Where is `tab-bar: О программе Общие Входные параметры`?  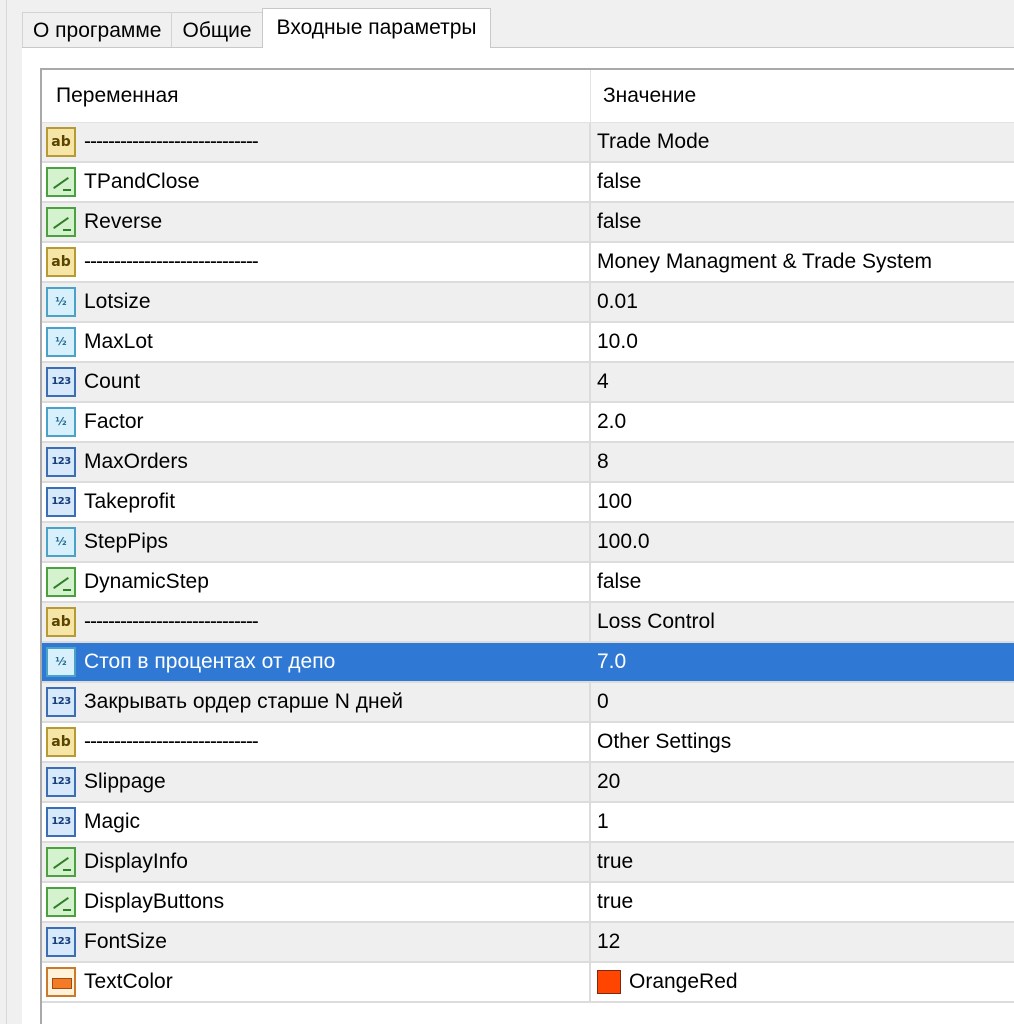
tab-bar: О программе Общие Входные параметры is located at coordinates (257, 28).